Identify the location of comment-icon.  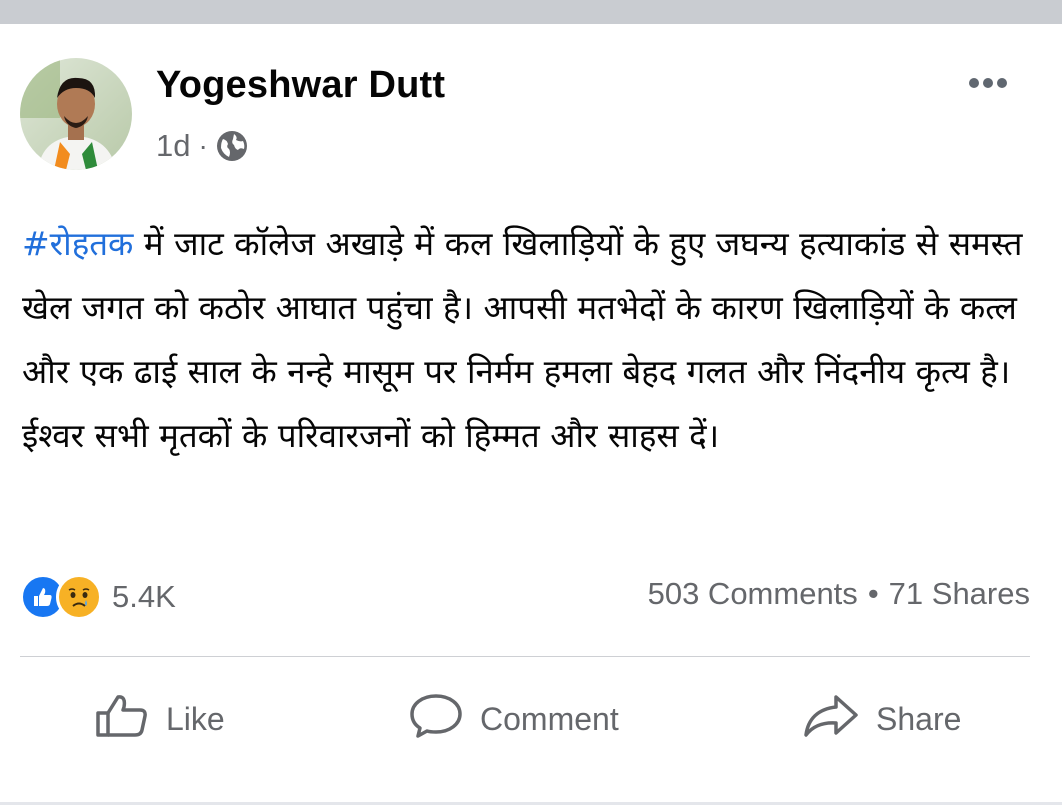
(436, 719).